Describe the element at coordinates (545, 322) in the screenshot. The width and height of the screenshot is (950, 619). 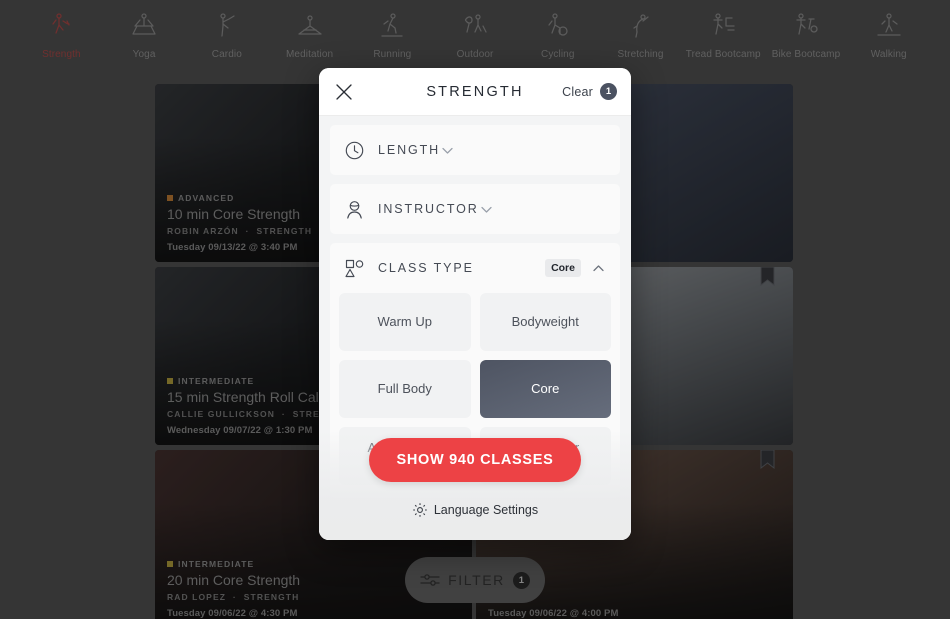
I see `class-type-option: Bodyweight` at that location.